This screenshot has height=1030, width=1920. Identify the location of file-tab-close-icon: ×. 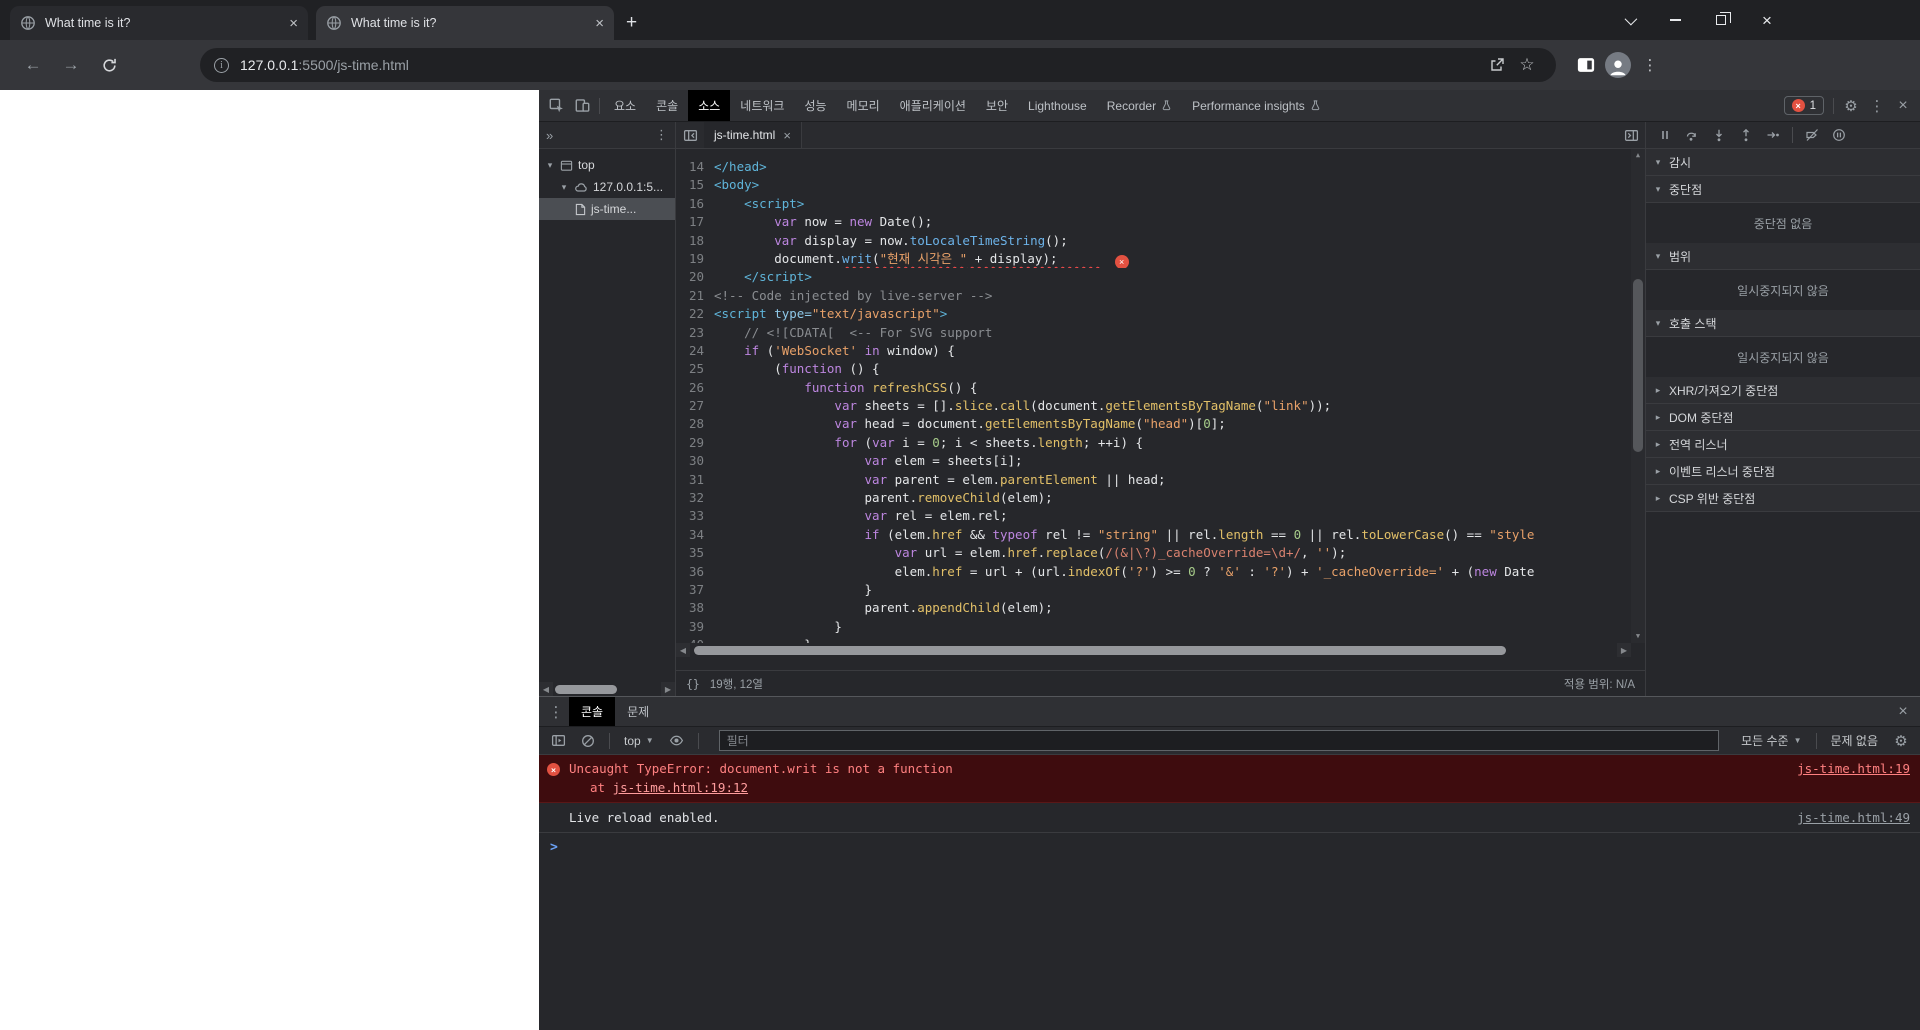
(787, 135).